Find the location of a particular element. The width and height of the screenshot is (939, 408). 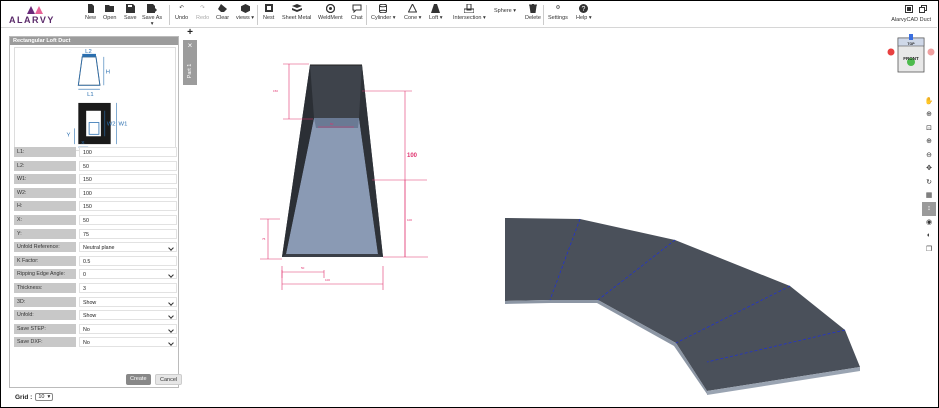

intersection-button: Intersection ▾ is located at coordinates (469, 15).